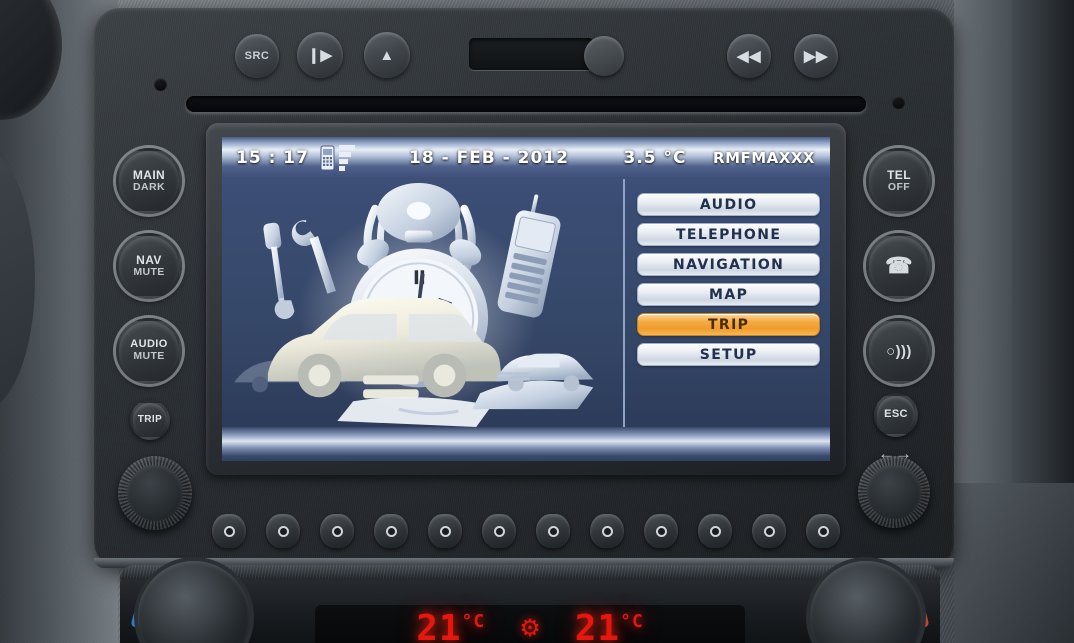 The width and height of the screenshot is (1074, 643). Describe the element at coordinates (530, 602) in the screenshot. I see `climate-control-panel: 21°C ⚙ 21°C` at that location.